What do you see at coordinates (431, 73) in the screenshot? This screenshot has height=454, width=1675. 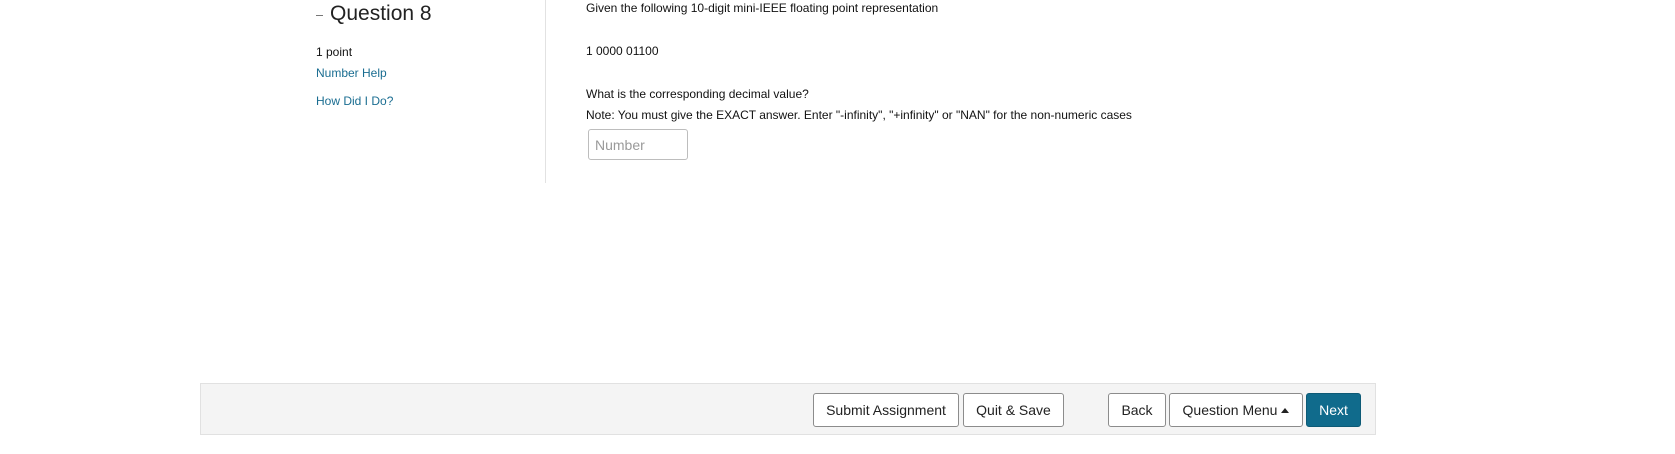 I see `number-help-link: Number Help` at bounding box center [431, 73].